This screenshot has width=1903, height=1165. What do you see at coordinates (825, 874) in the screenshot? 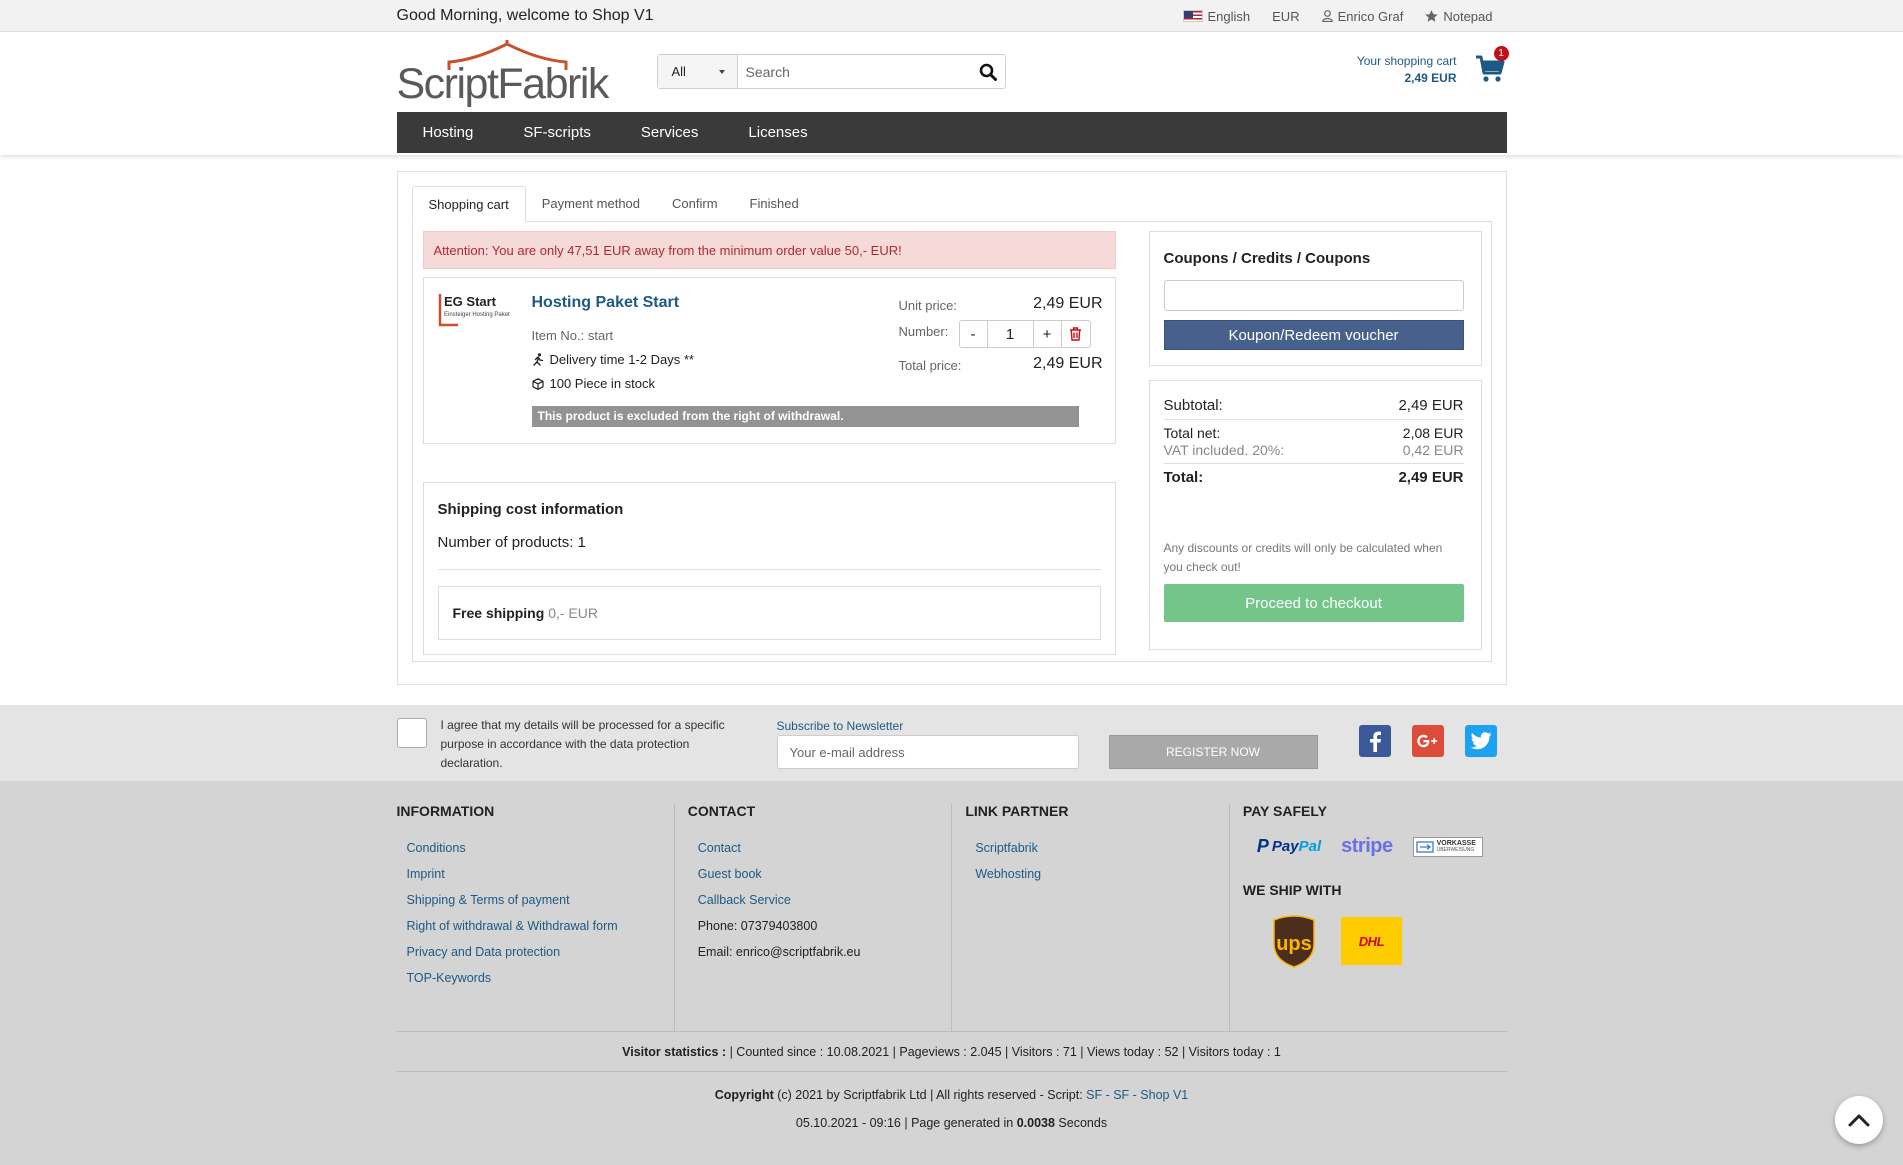
I see `footer-link-guest-book: Guest book` at bounding box center [825, 874].